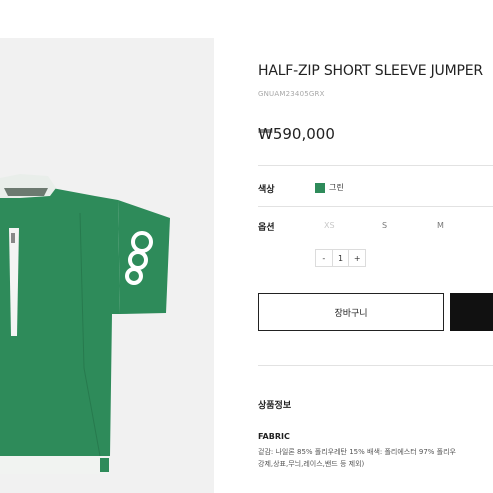  I want to click on size-label: 옵션, so click(266, 228).